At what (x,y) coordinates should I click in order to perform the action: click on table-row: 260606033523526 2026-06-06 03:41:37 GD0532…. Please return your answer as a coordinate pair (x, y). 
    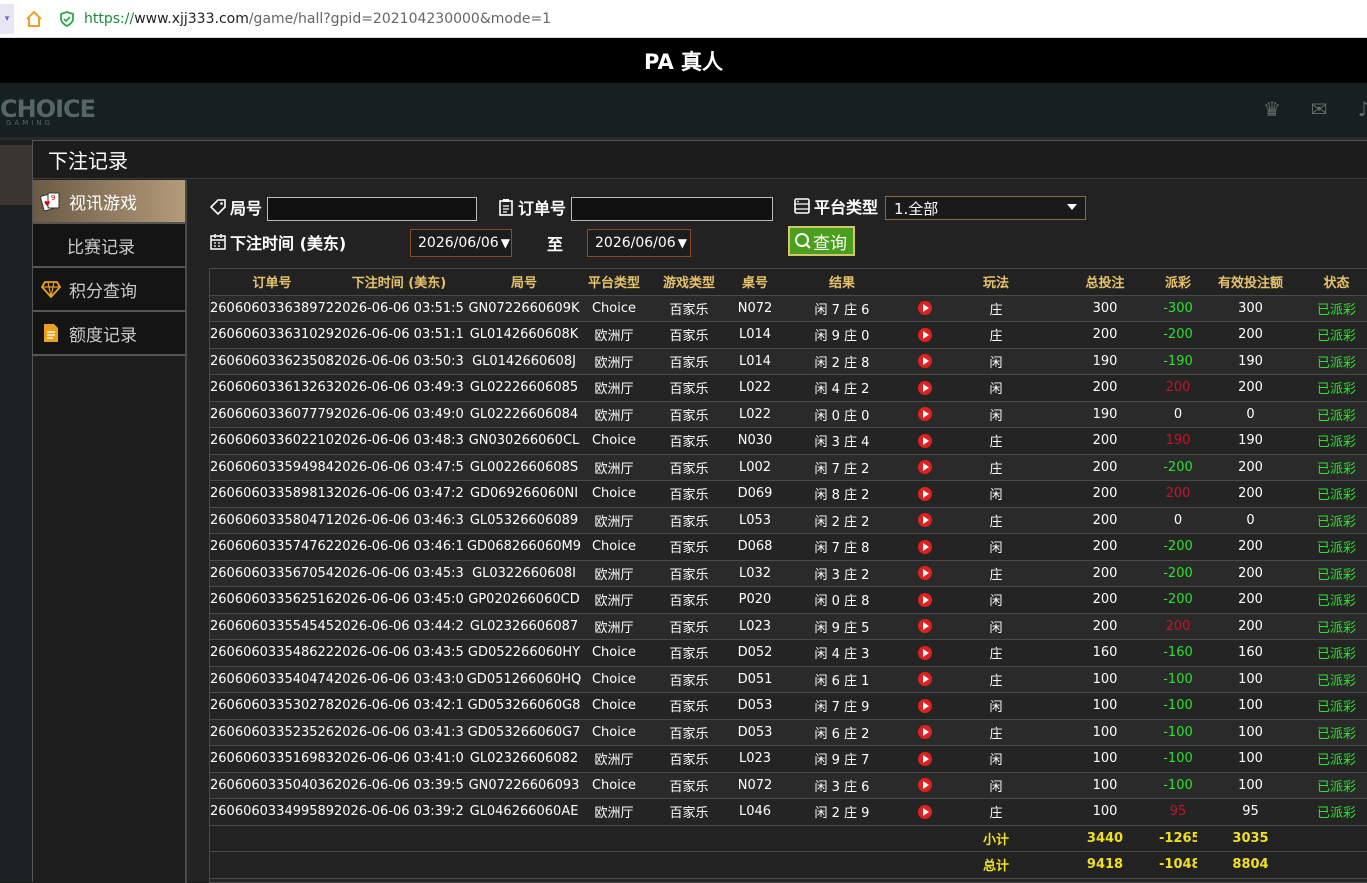
    Looking at the image, I should click on (788, 732).